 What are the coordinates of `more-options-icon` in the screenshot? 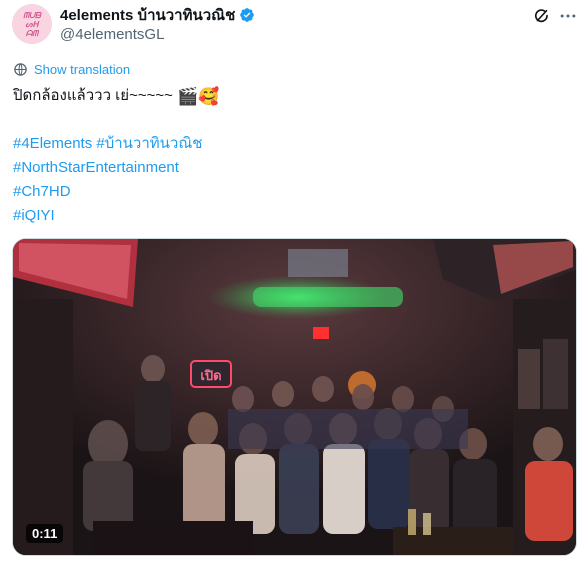 It's located at (568, 16).